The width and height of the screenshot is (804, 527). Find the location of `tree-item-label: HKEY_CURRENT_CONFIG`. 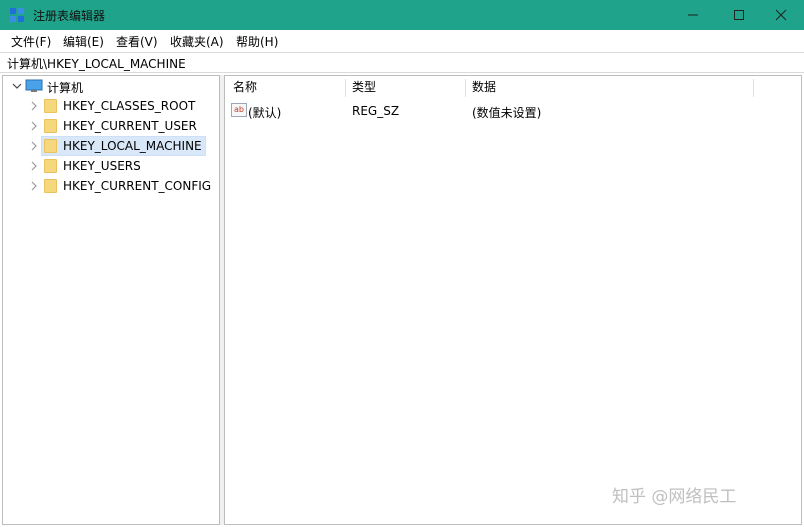

tree-item-label: HKEY_CURRENT_CONFIG is located at coordinates (137, 186).